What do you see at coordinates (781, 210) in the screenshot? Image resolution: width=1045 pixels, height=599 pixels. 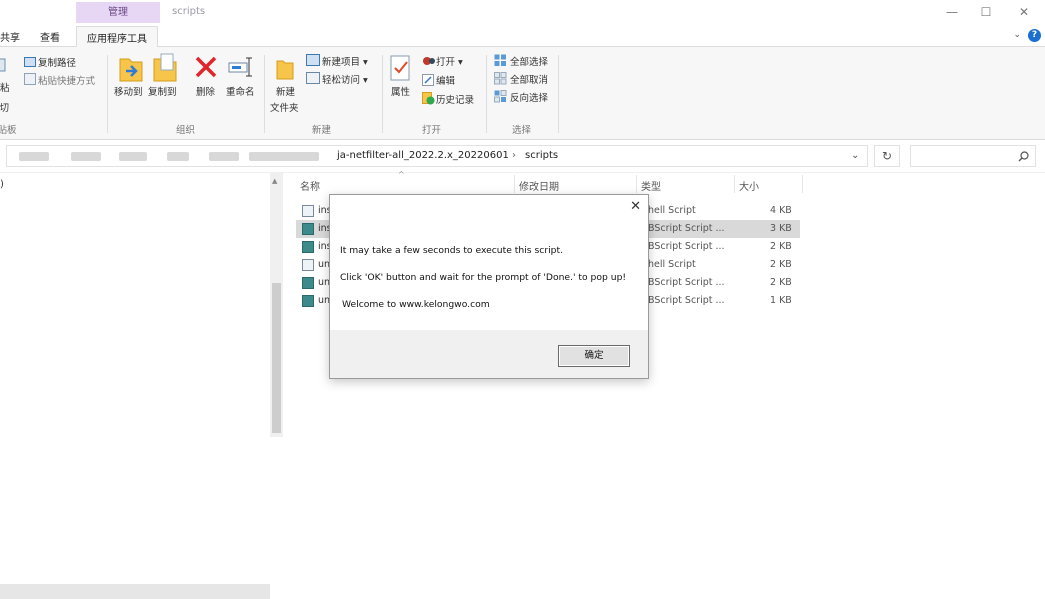 I see `file-size: 4 KB` at bounding box center [781, 210].